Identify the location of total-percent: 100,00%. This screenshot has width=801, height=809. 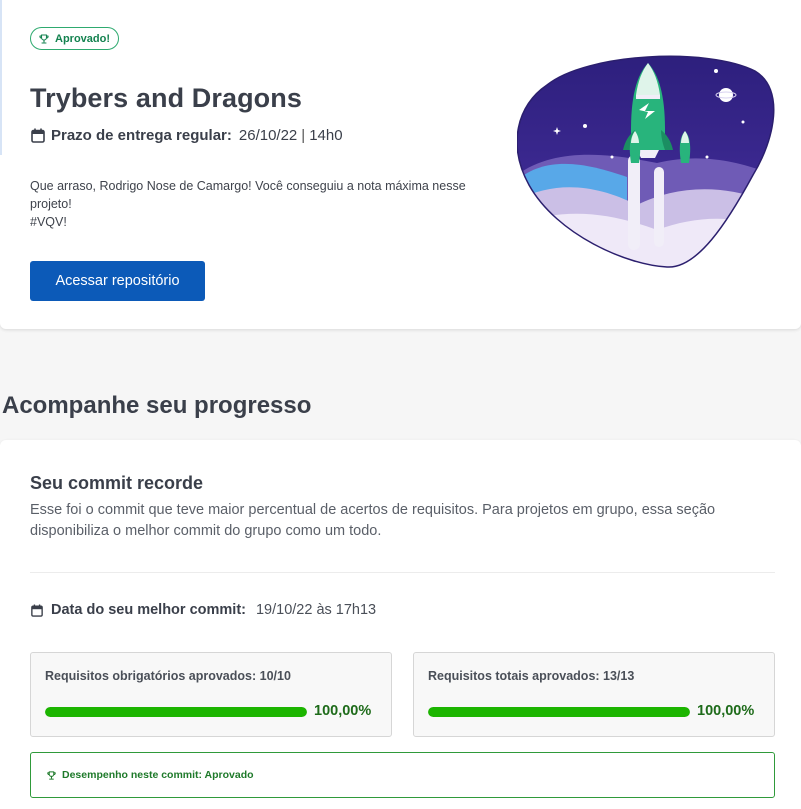
(726, 711).